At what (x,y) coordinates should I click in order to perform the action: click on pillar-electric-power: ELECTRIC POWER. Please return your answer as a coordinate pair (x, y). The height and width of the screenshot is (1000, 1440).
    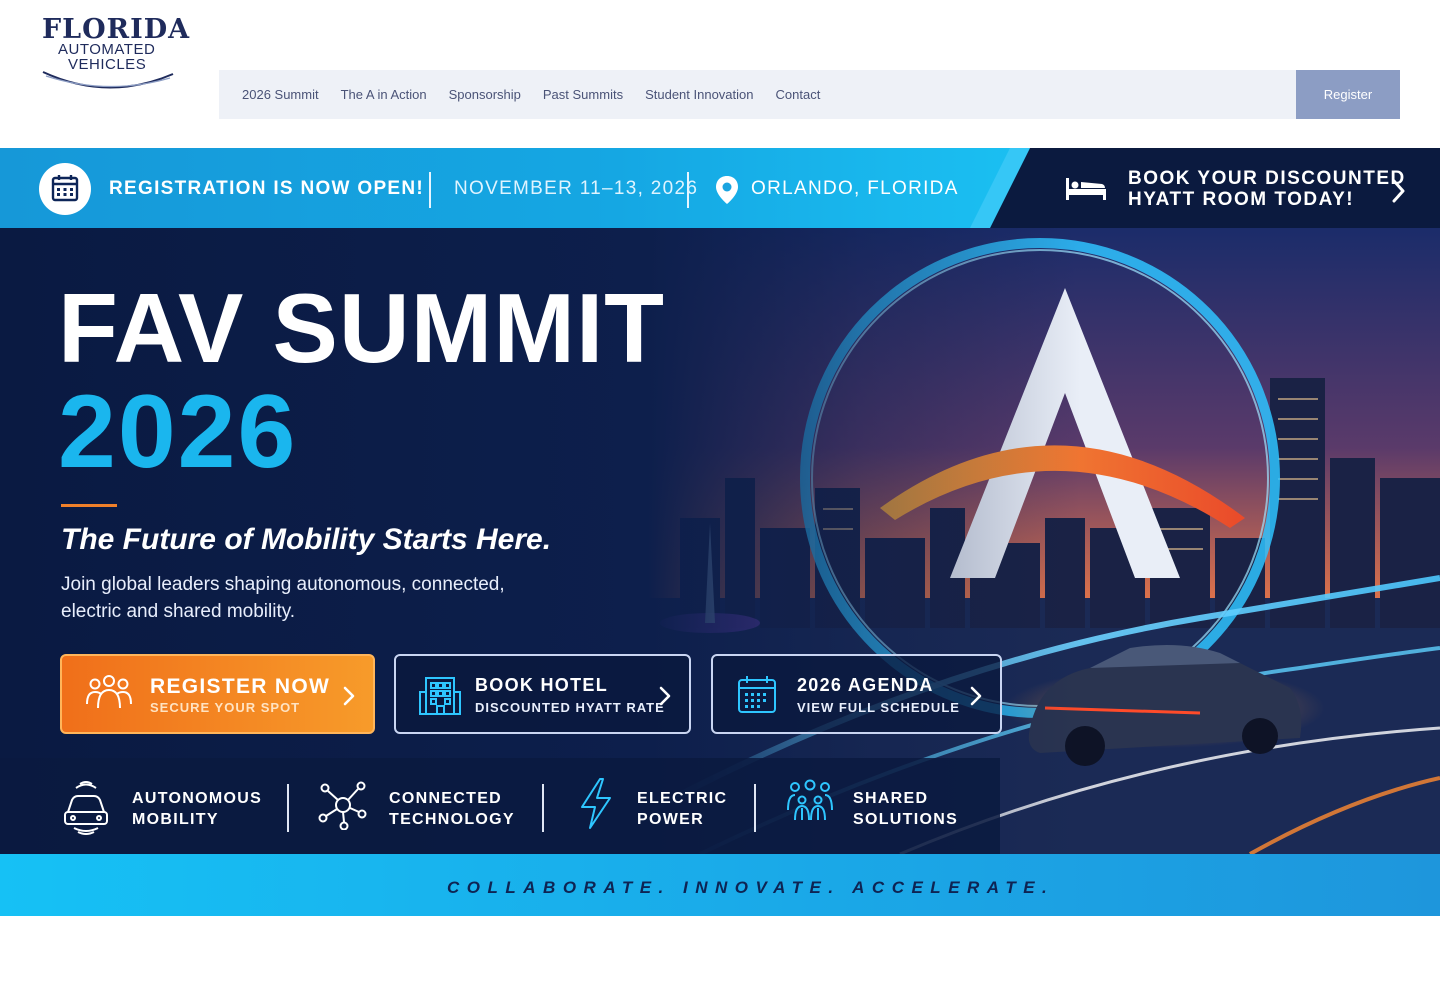
    Looking at the image, I should click on (682, 809).